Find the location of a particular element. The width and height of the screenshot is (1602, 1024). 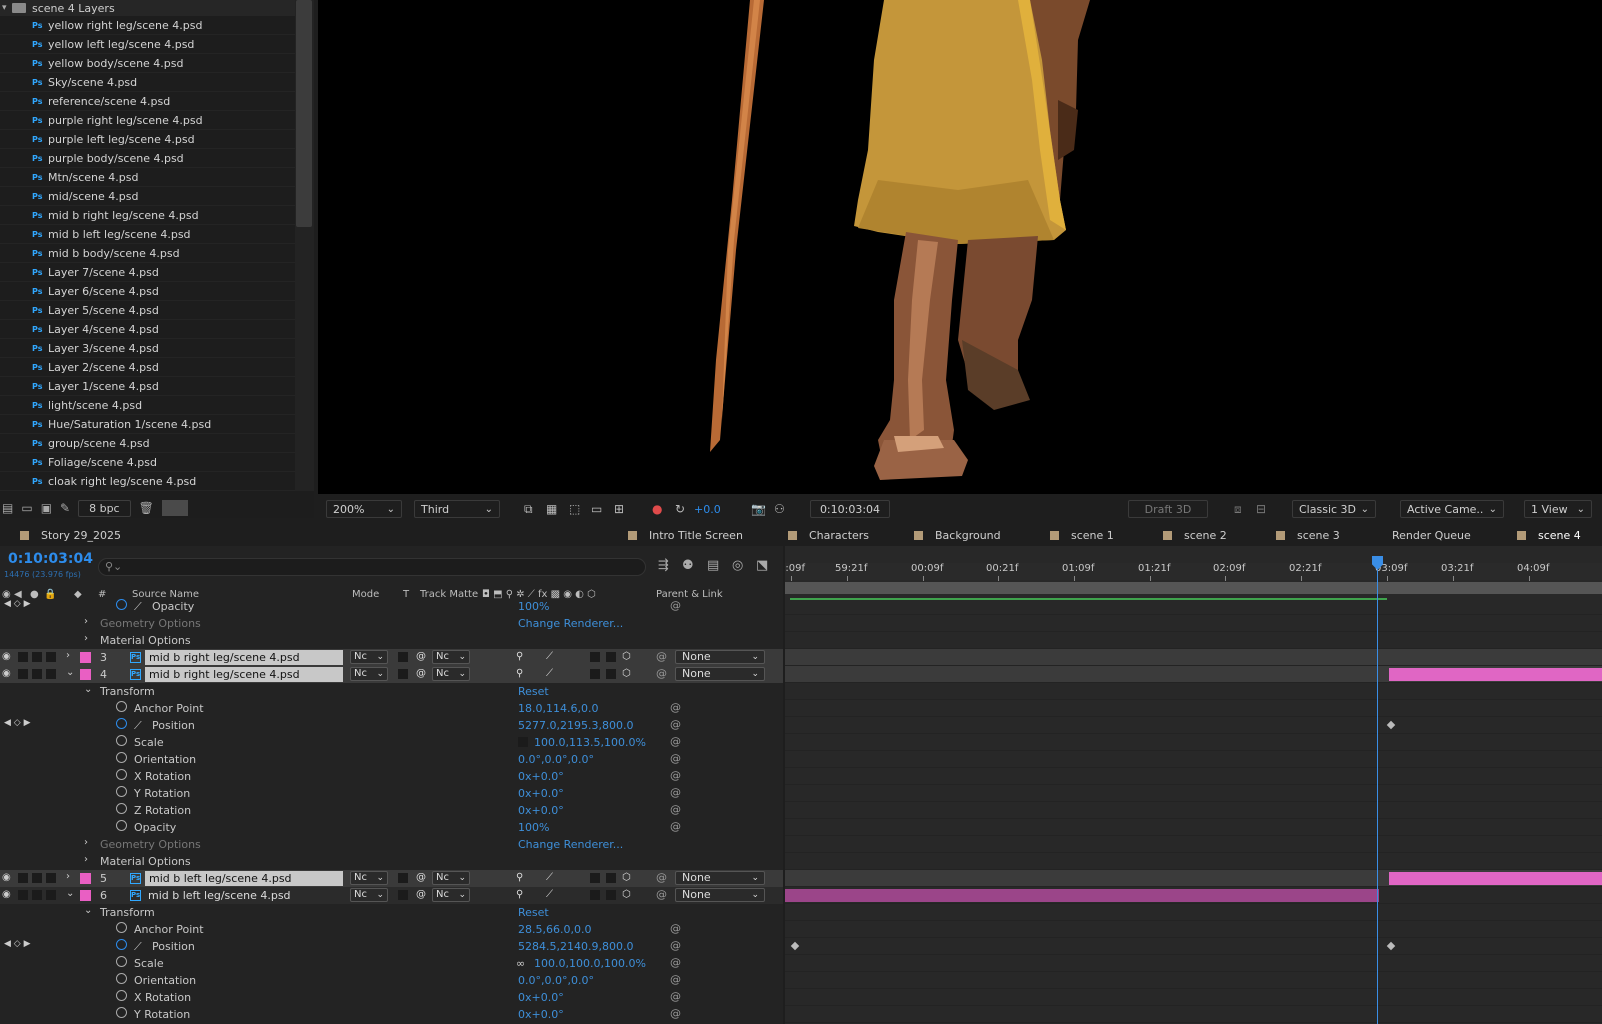

tab-characters: Characters is located at coordinates (828, 535).